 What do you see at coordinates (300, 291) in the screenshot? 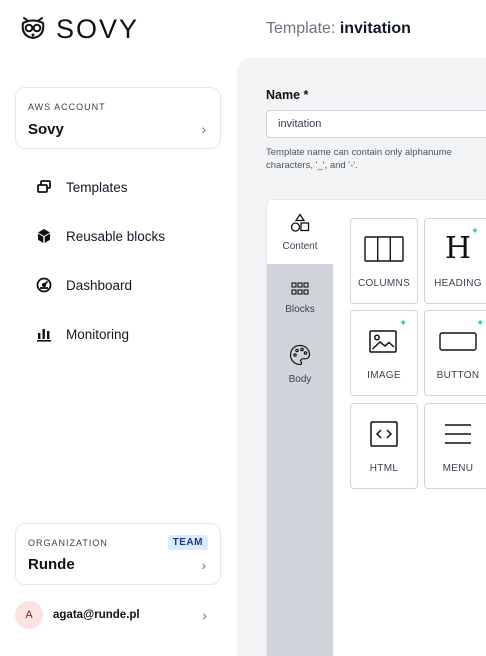
I see `grid-icon` at bounding box center [300, 291].